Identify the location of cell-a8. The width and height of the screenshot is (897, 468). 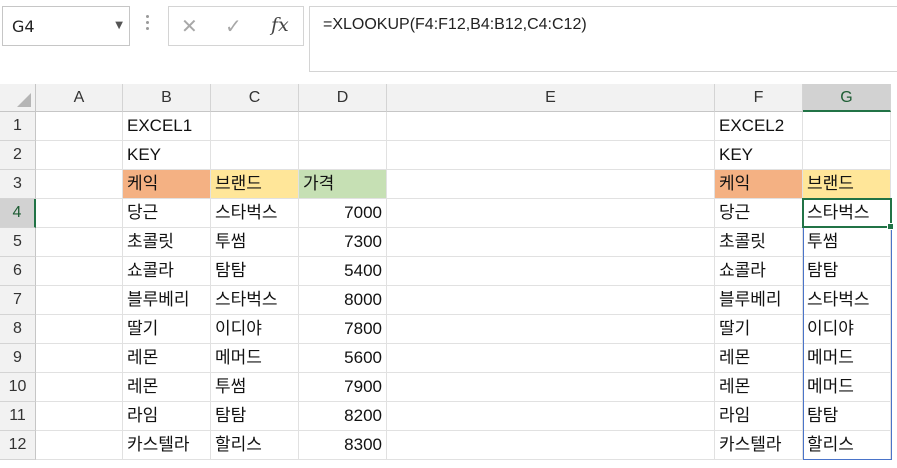
(79, 329).